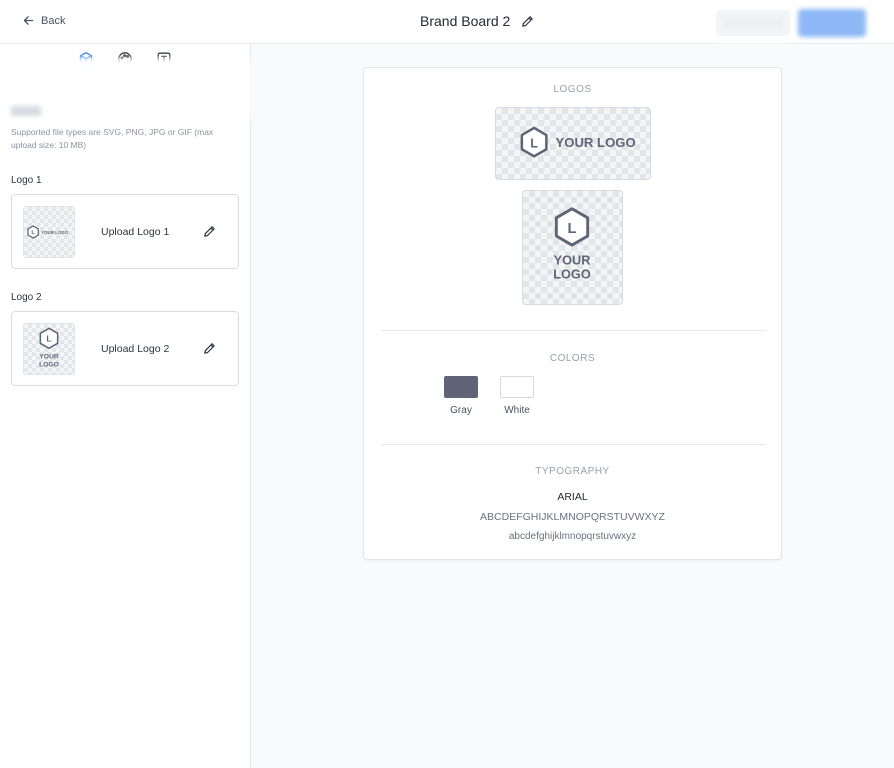  What do you see at coordinates (135, 349) in the screenshot?
I see `upload-logo-2-label: Upload Logo 2` at bounding box center [135, 349].